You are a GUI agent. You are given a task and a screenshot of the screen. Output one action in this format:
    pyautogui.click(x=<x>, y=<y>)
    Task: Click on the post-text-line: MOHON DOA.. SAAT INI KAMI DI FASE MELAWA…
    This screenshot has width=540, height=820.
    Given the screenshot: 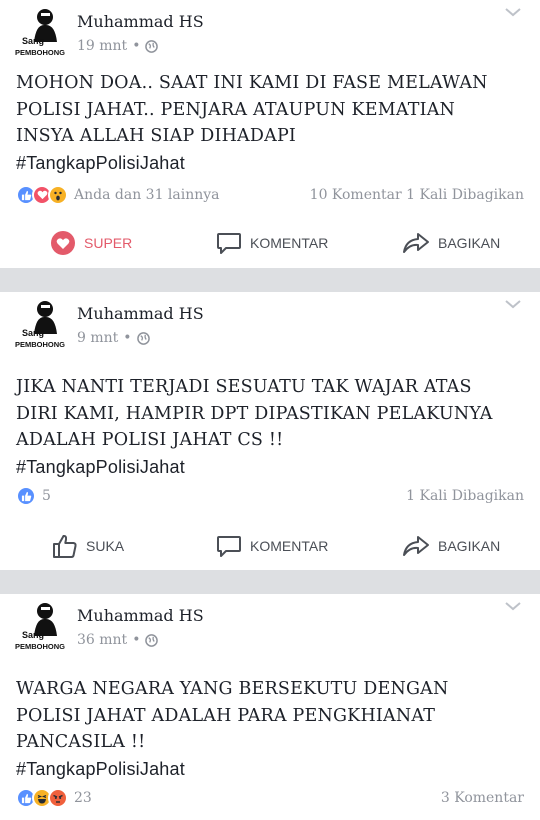 What is the action you would take?
    pyautogui.click(x=252, y=83)
    